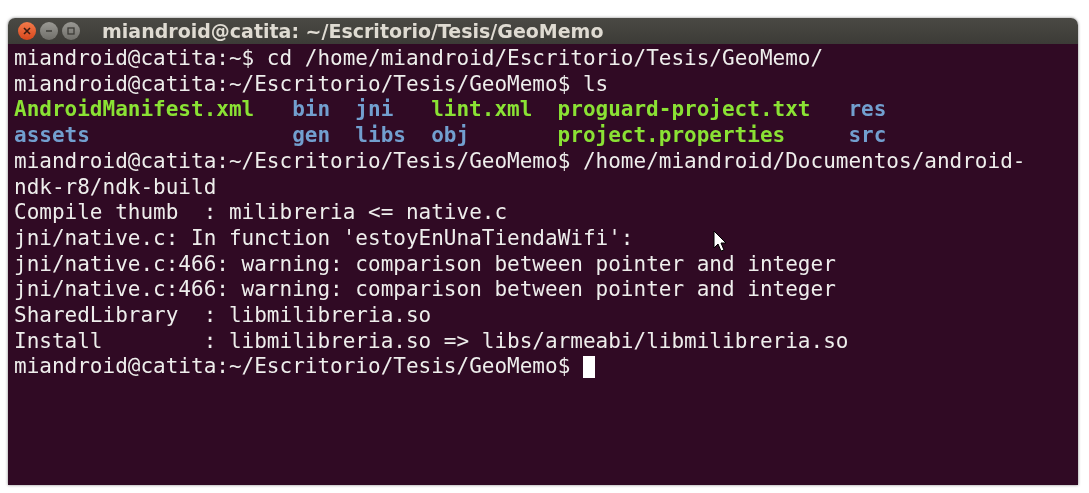 This screenshot has height=493, width=1089. What do you see at coordinates (684, 110) in the screenshot?
I see `file-name: proguard-project.txt` at bounding box center [684, 110].